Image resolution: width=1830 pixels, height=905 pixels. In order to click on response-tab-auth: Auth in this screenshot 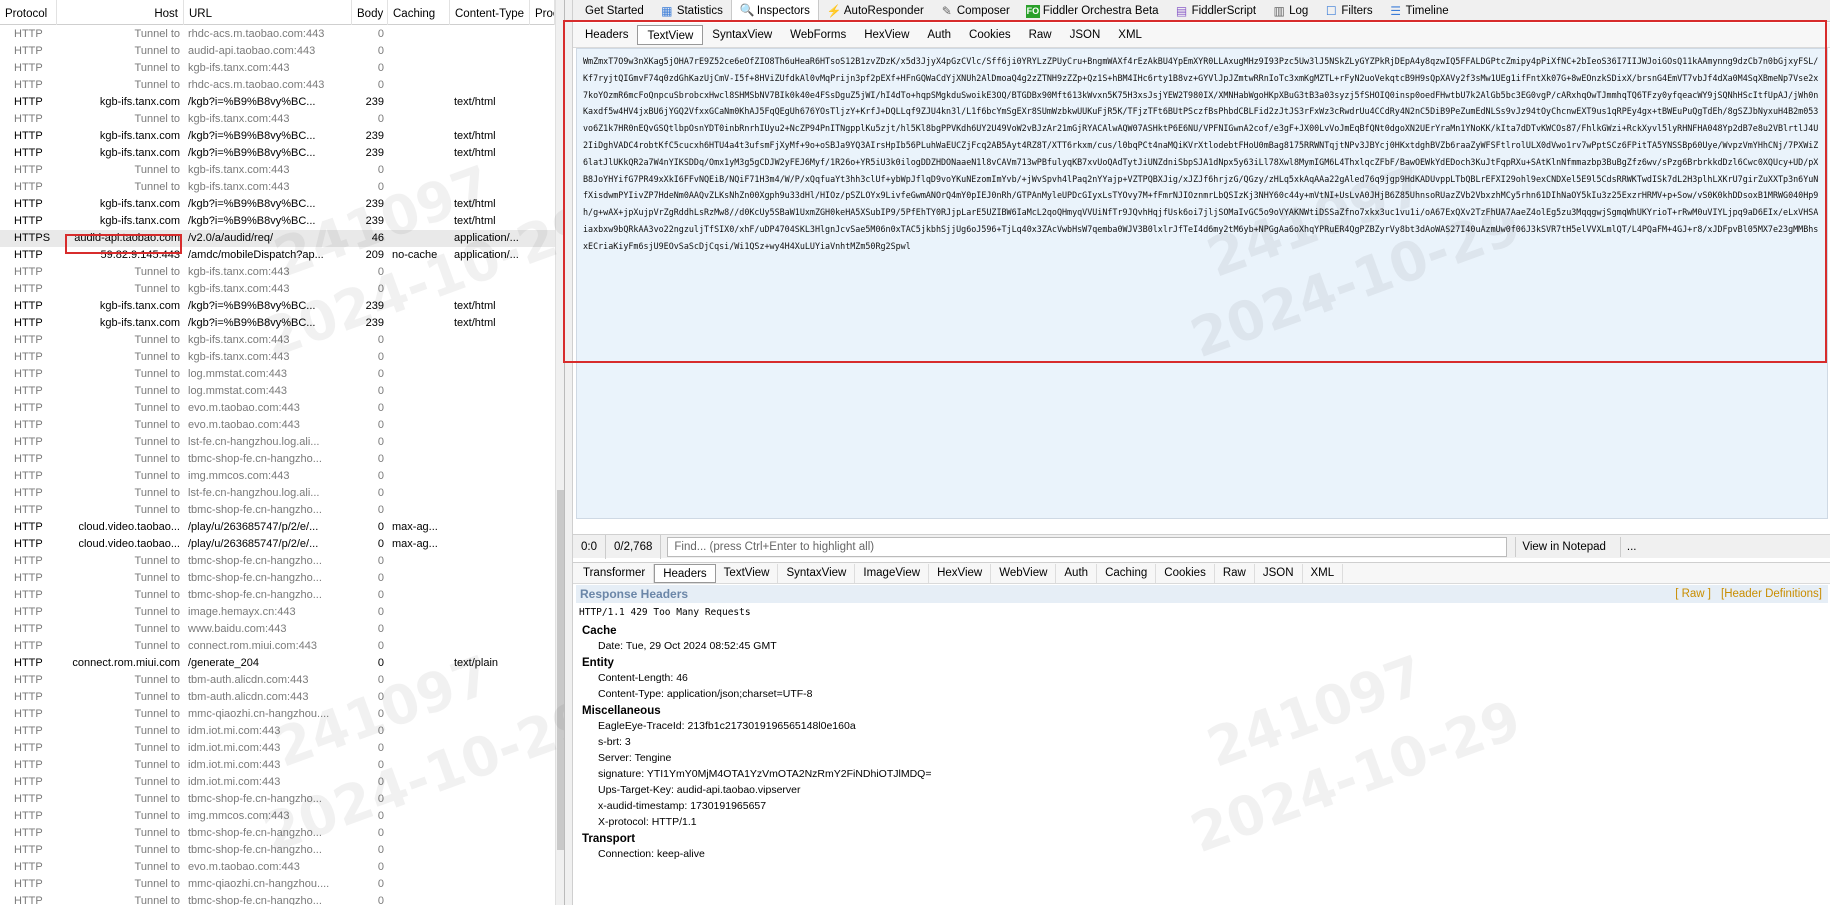, I will do `click(1077, 573)`.